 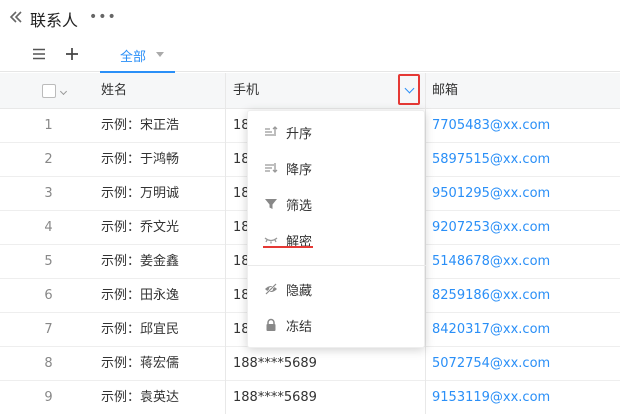 I want to click on menu-icon, so click(x=39, y=54).